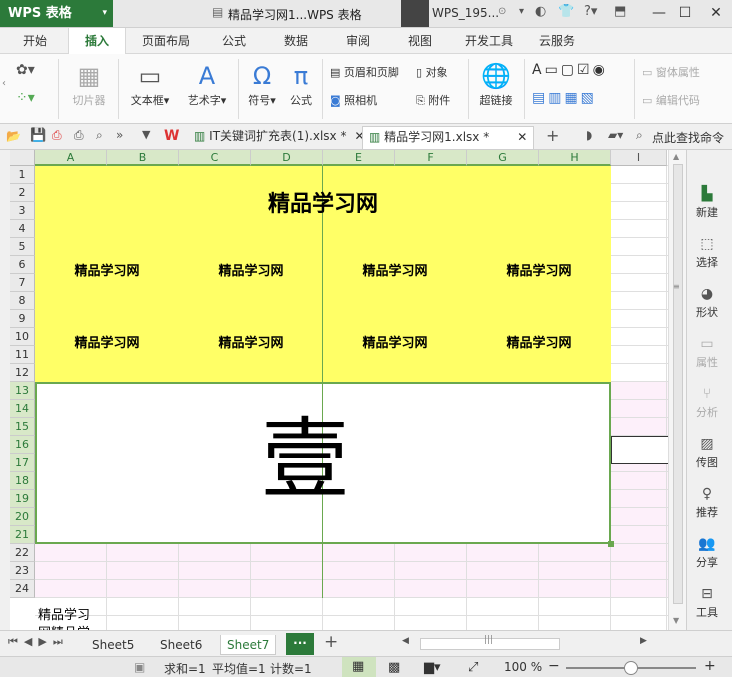  I want to click on sheet-tab-6: Sheet6, so click(181, 645).